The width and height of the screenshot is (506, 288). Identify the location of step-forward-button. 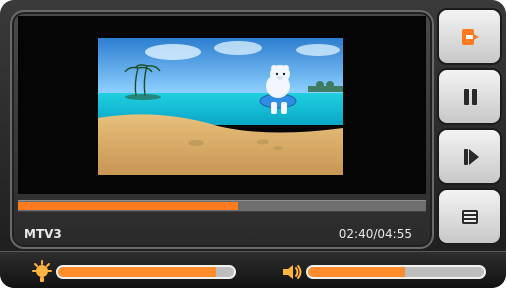
(469, 156).